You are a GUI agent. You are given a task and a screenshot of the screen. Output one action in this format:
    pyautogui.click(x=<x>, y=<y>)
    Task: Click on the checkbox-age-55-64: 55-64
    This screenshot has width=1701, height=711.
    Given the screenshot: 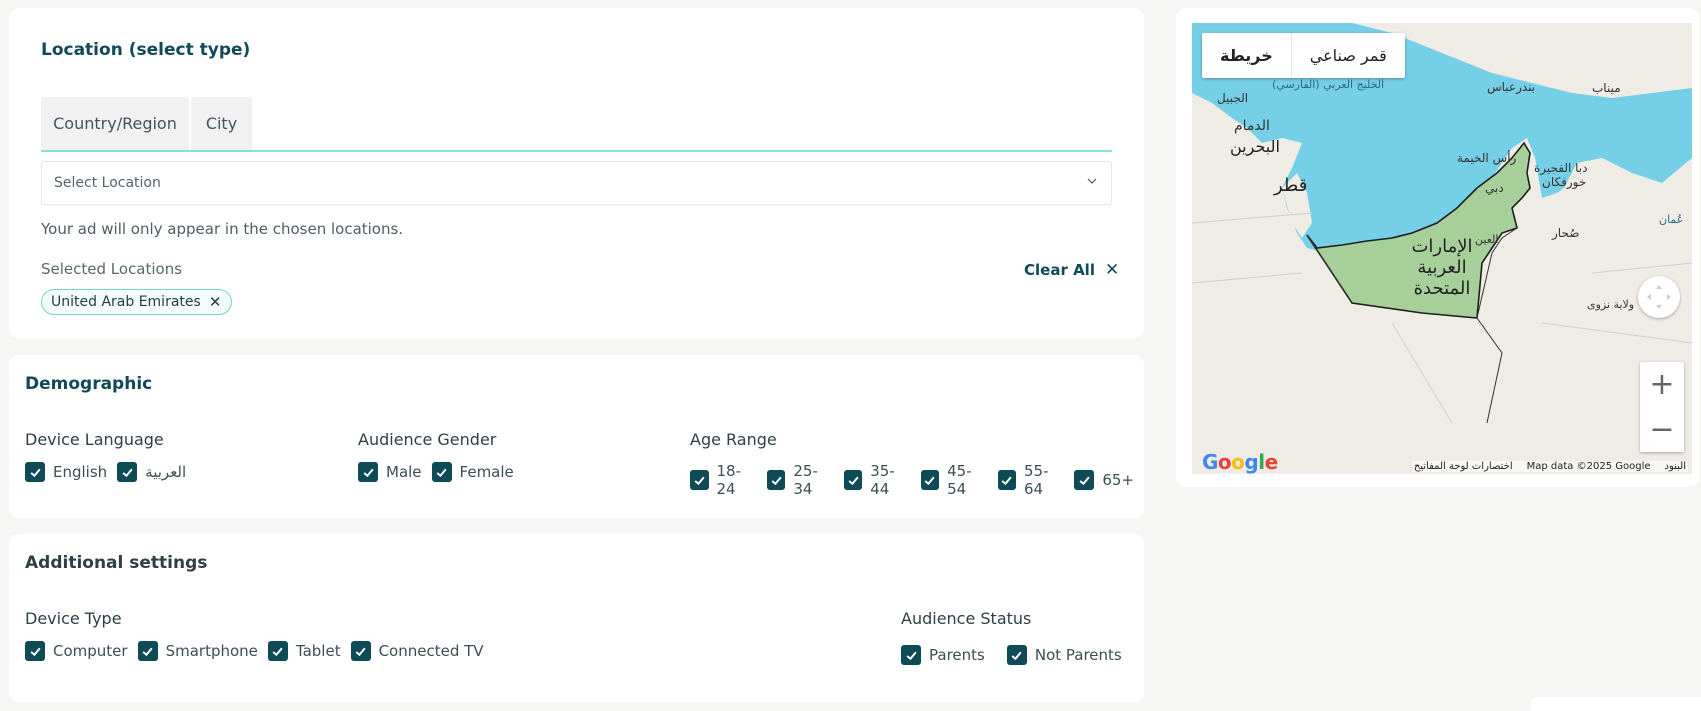 What is the action you would take?
    pyautogui.click(x=1031, y=480)
    